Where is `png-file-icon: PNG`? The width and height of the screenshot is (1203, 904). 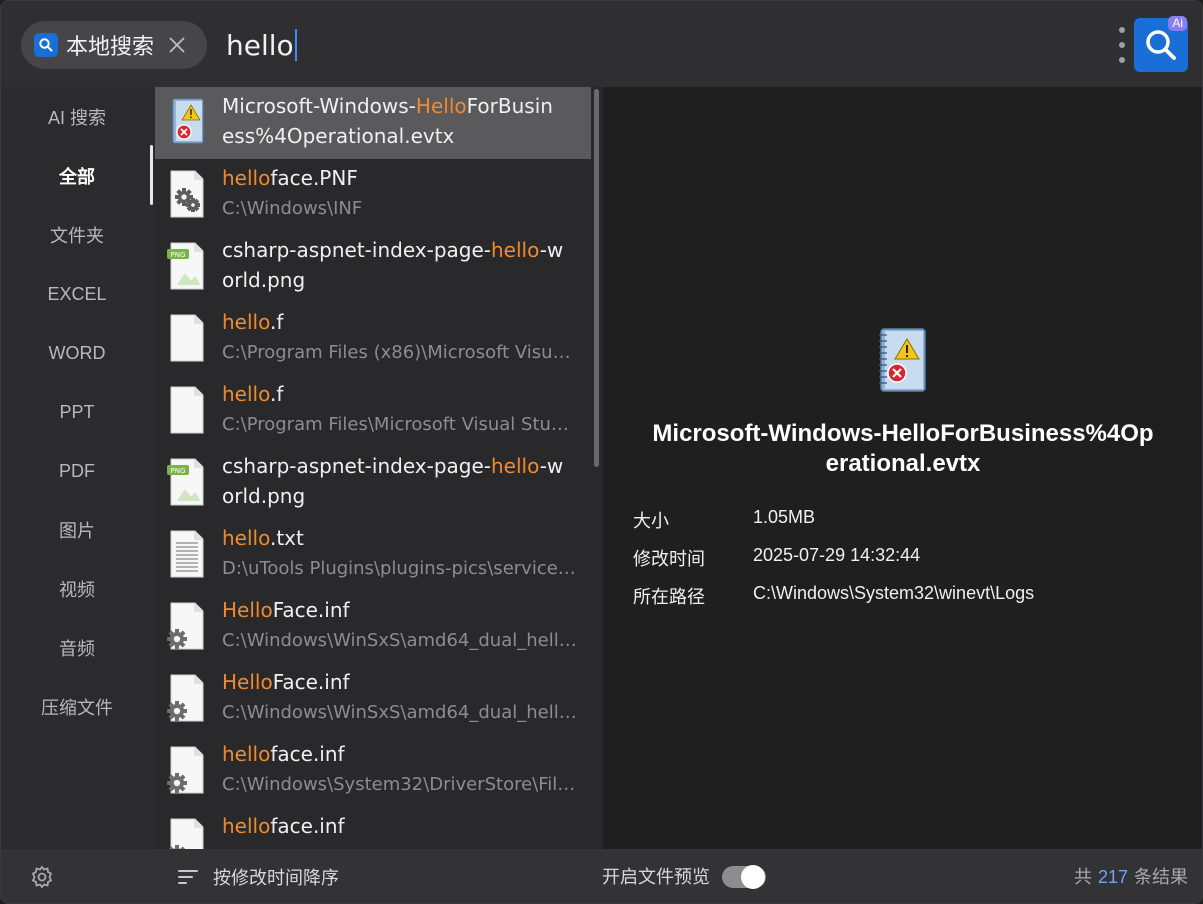
png-file-icon: PNG is located at coordinates (185, 266).